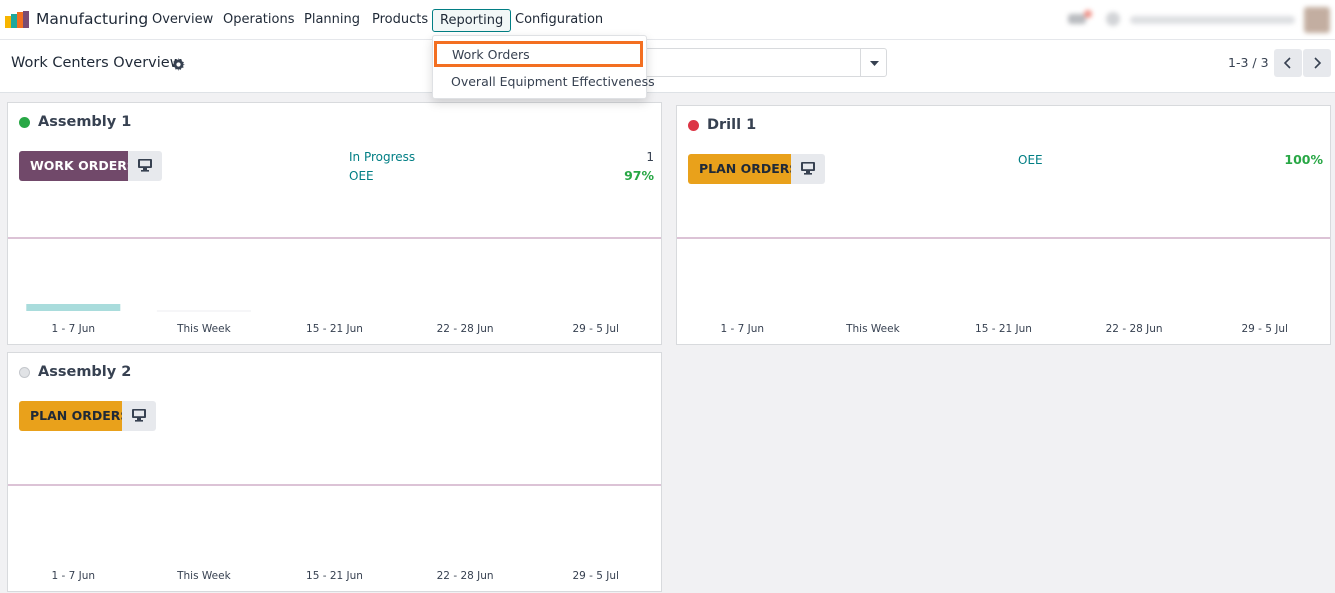  I want to click on menu-overview: Overview, so click(182, 19).